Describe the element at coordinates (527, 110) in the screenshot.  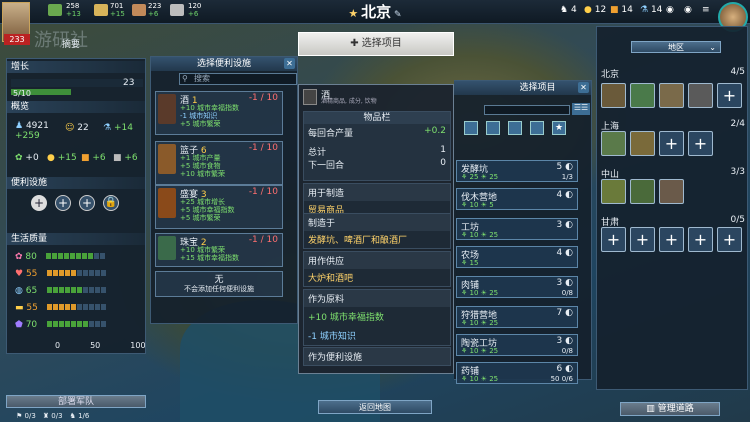
I see `project-search-input` at that location.